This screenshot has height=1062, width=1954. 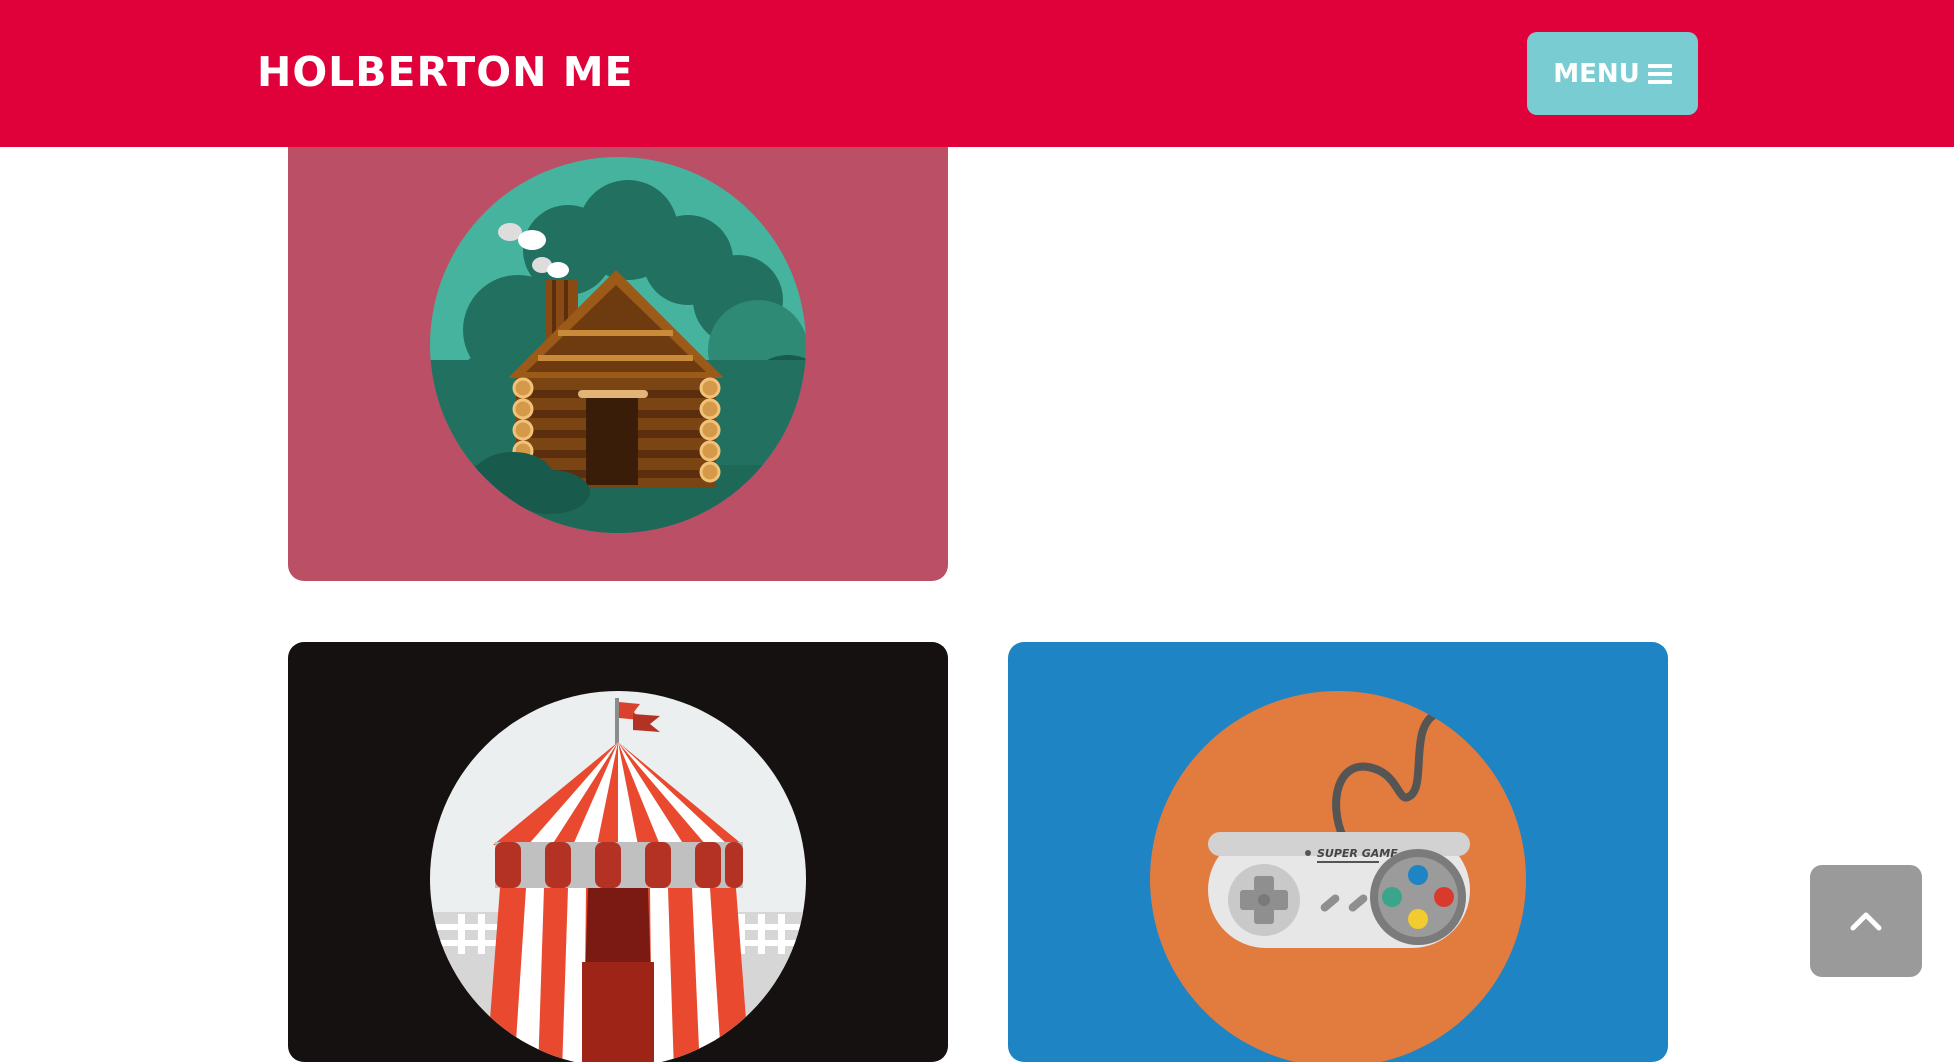 I want to click on portfolio-item-game: SUPER GAME, so click(x=1338, y=852).